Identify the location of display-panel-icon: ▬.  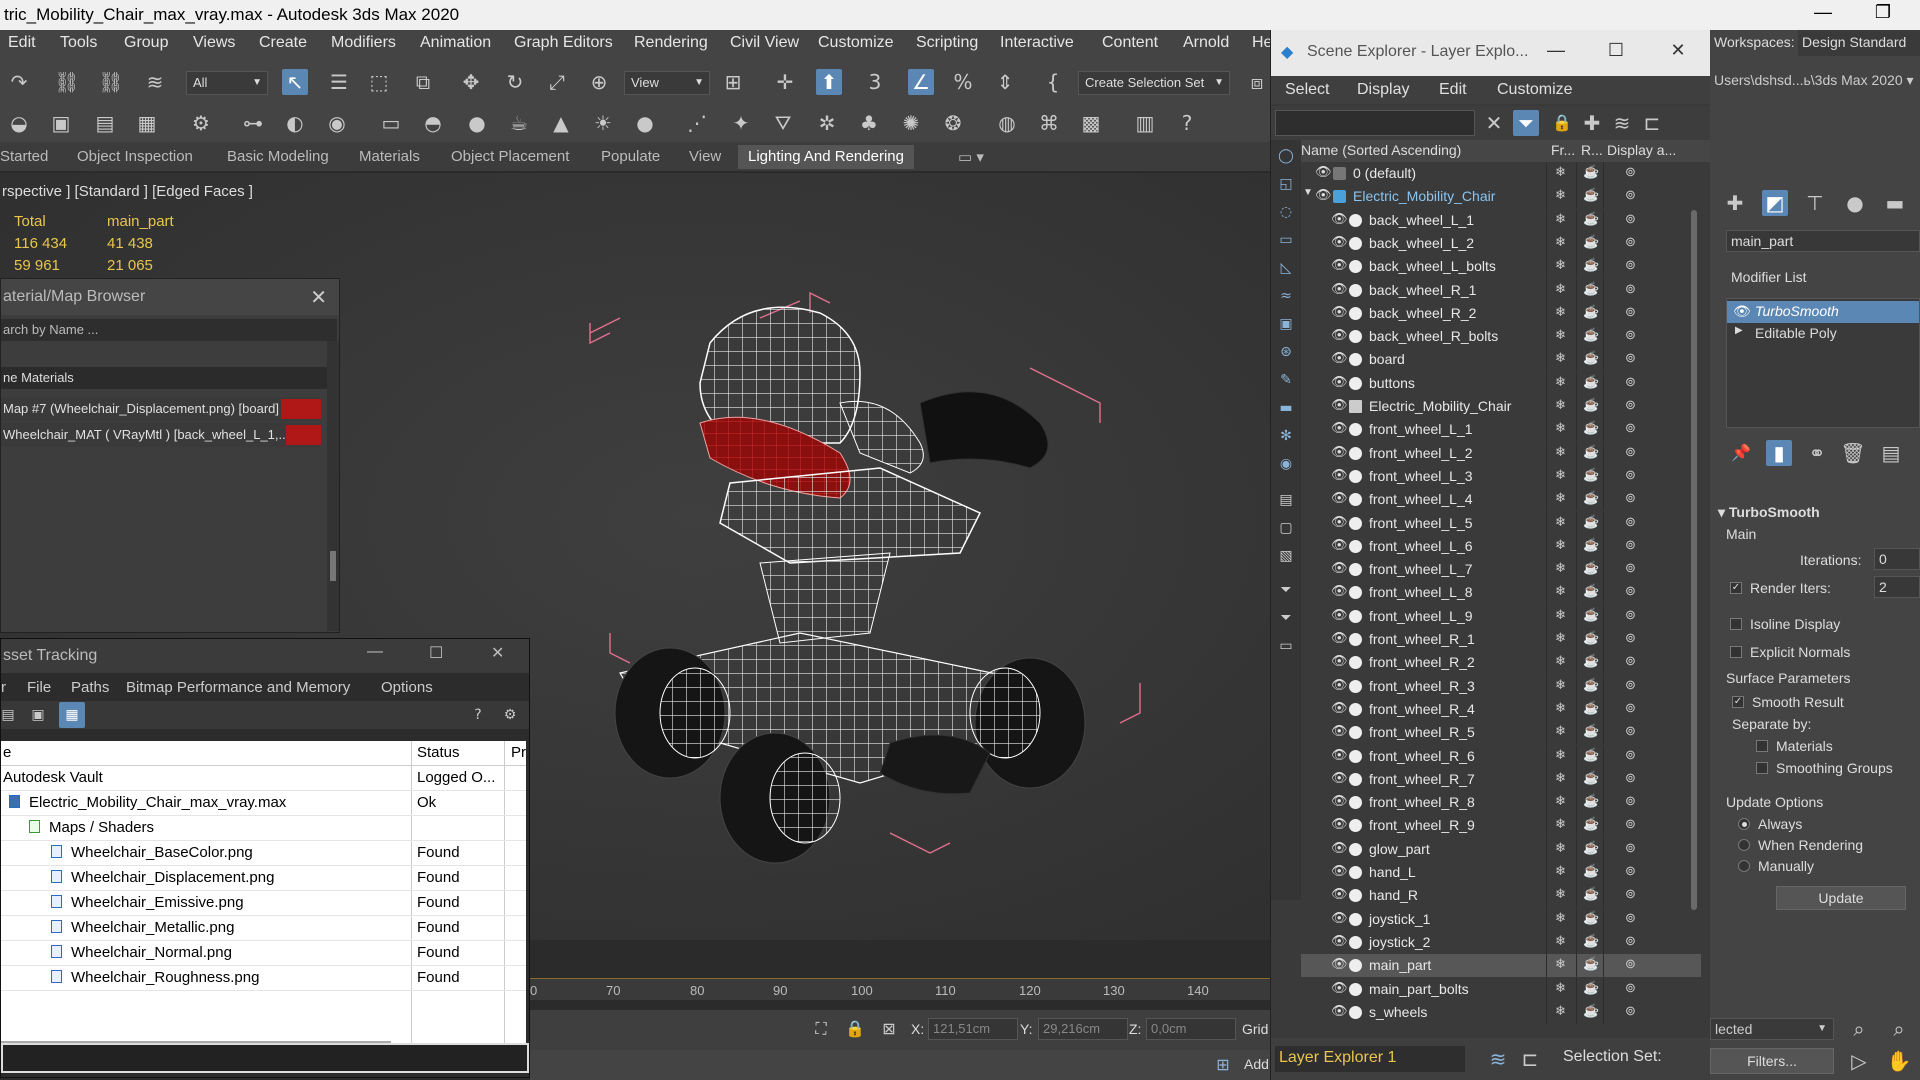
(1895, 203).